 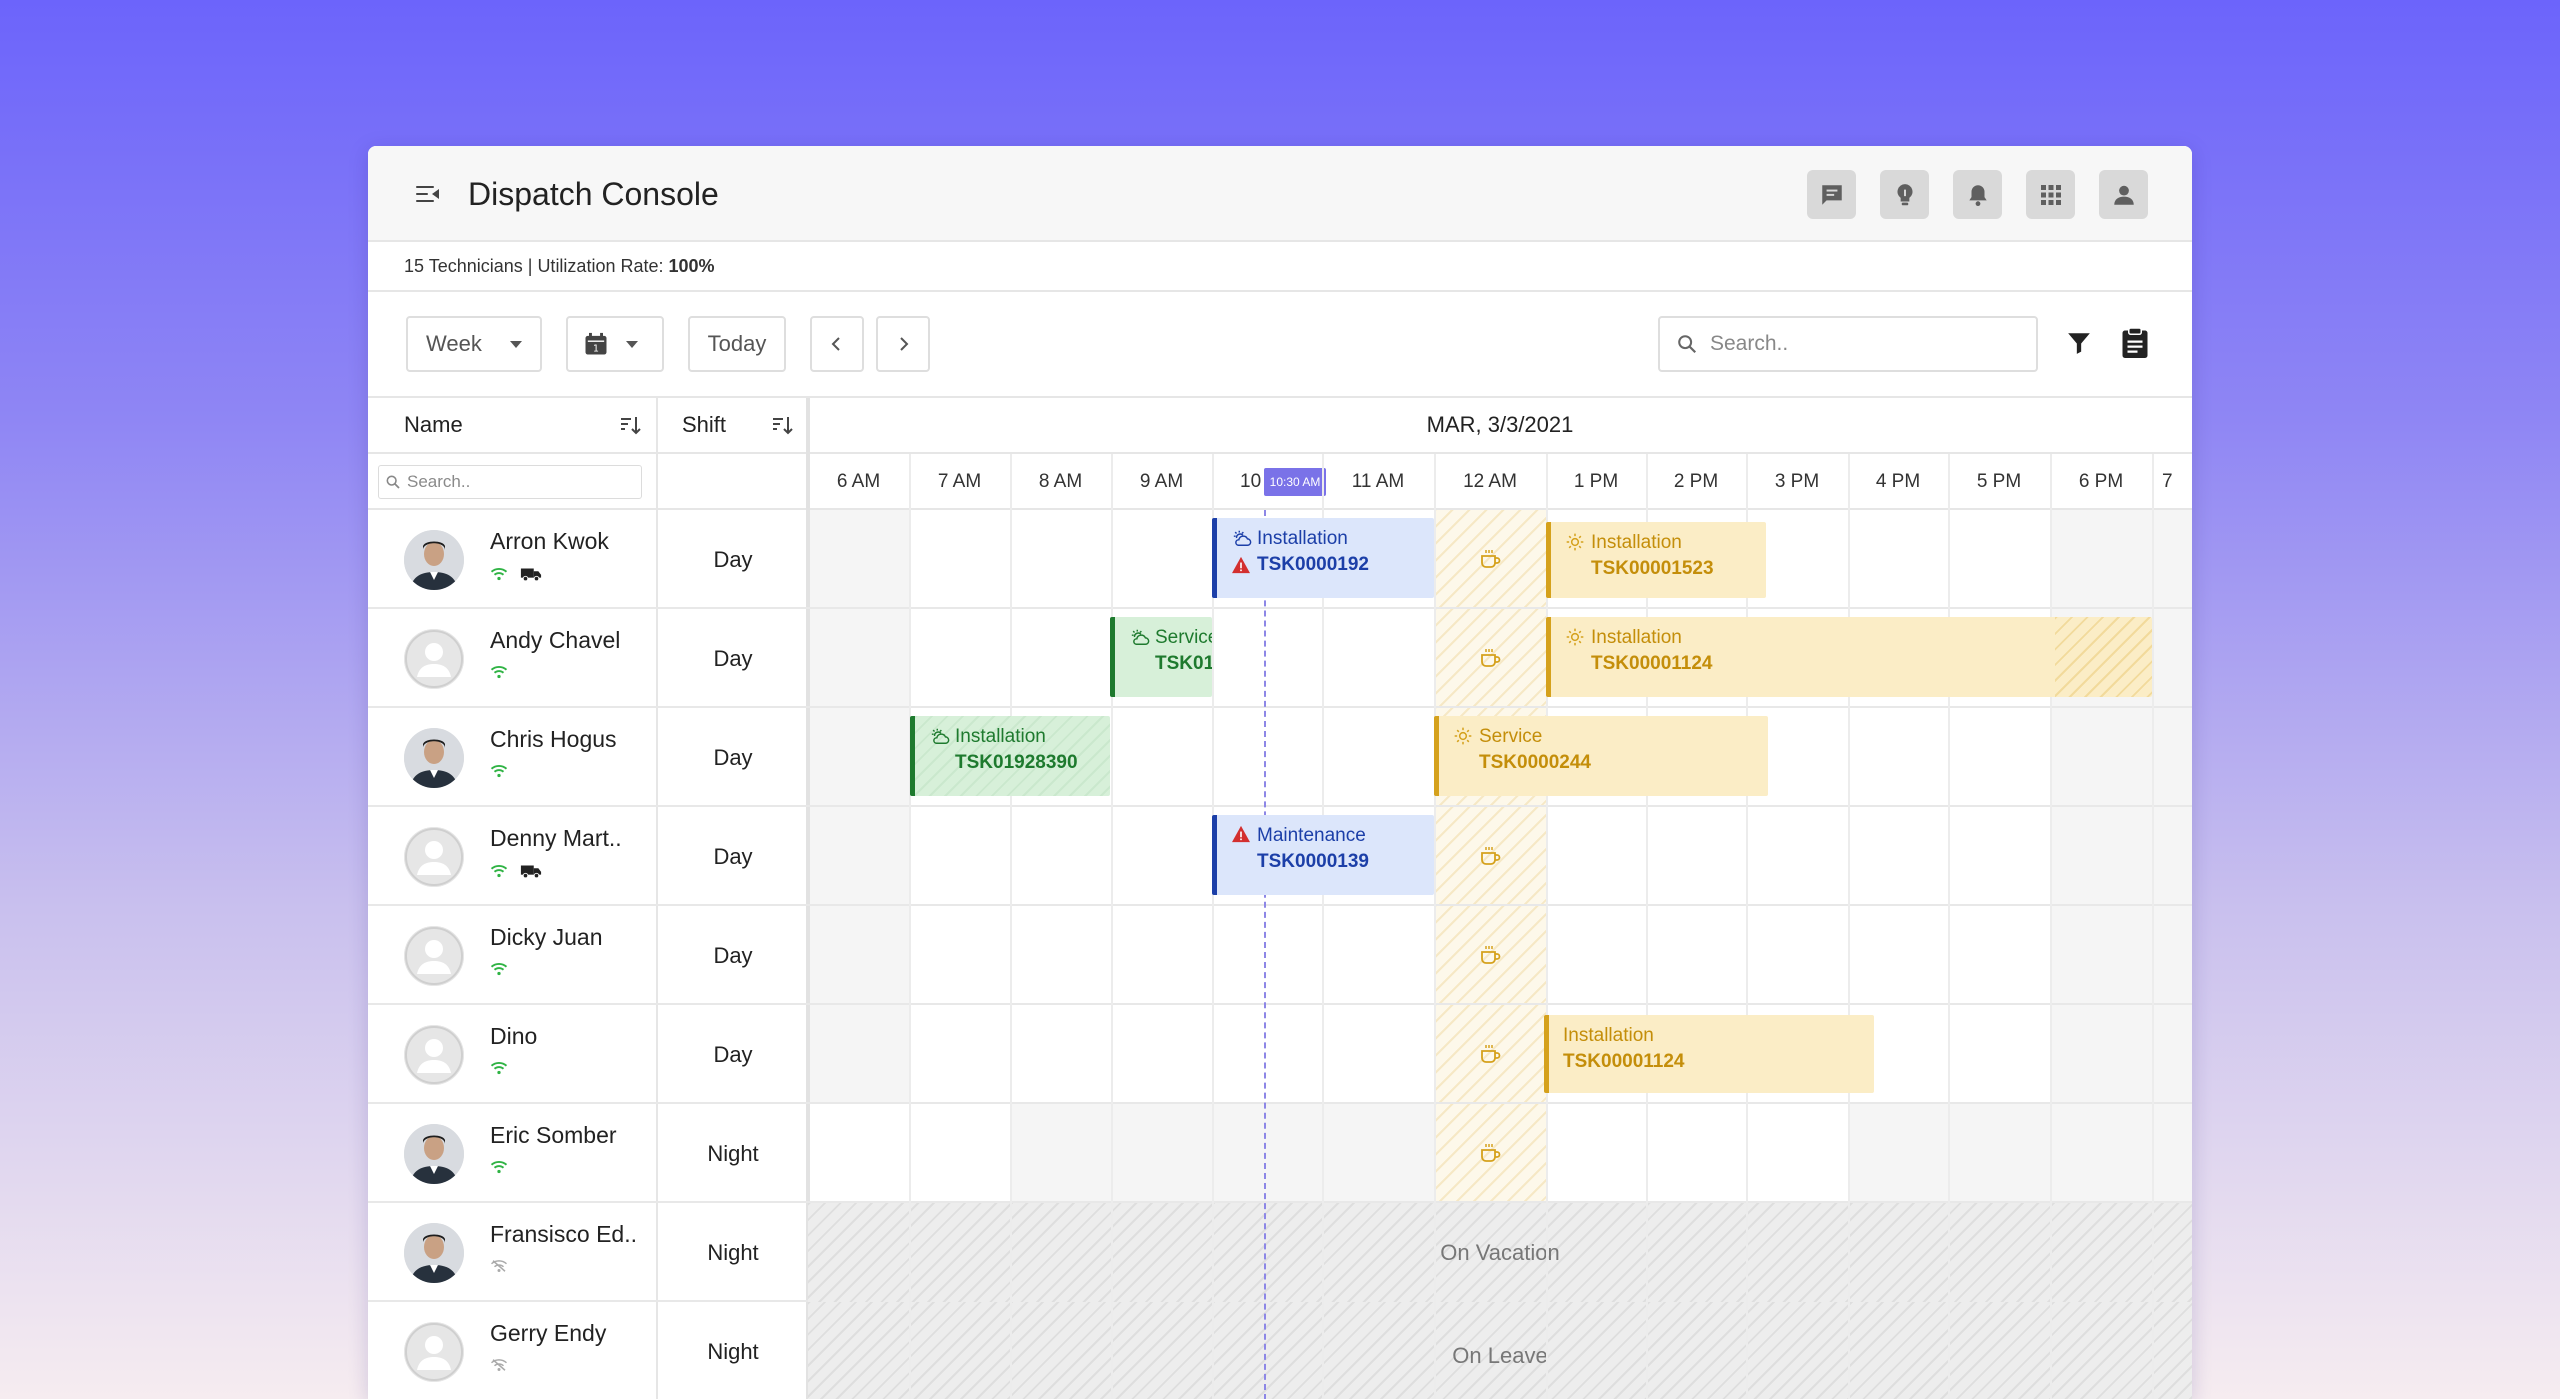 What do you see at coordinates (1280, 1153) in the screenshot?
I see `technician-row: Eric Somber Night` at bounding box center [1280, 1153].